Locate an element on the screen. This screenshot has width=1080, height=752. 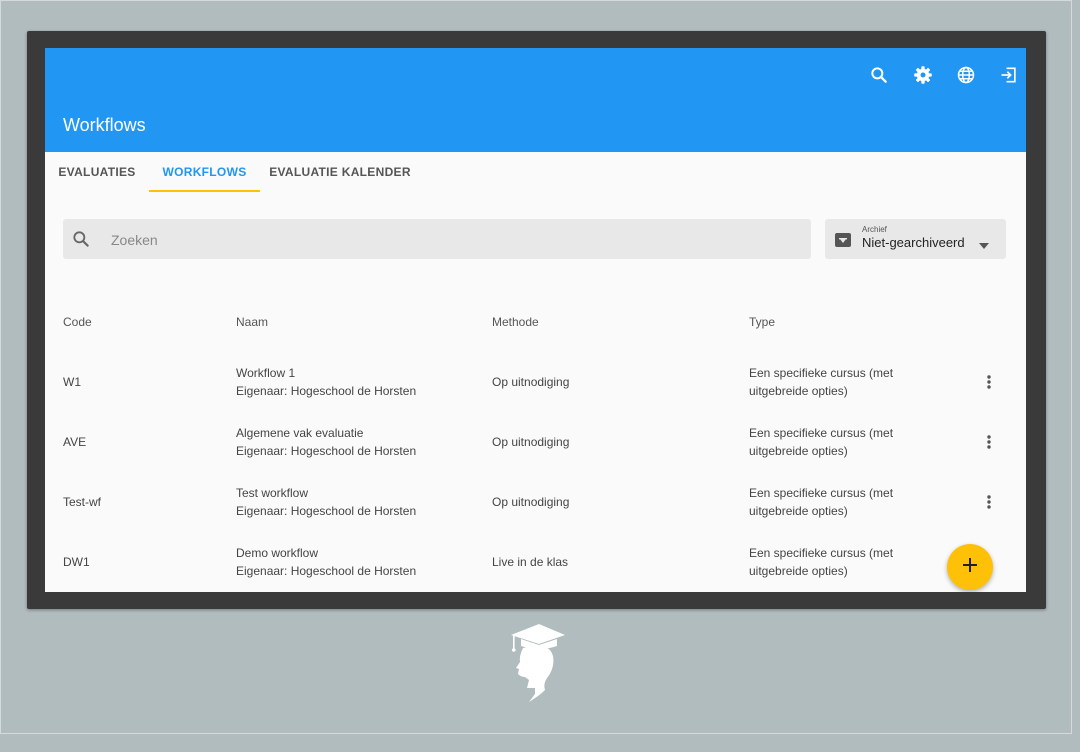
column-header-code: Code is located at coordinates (77, 322).